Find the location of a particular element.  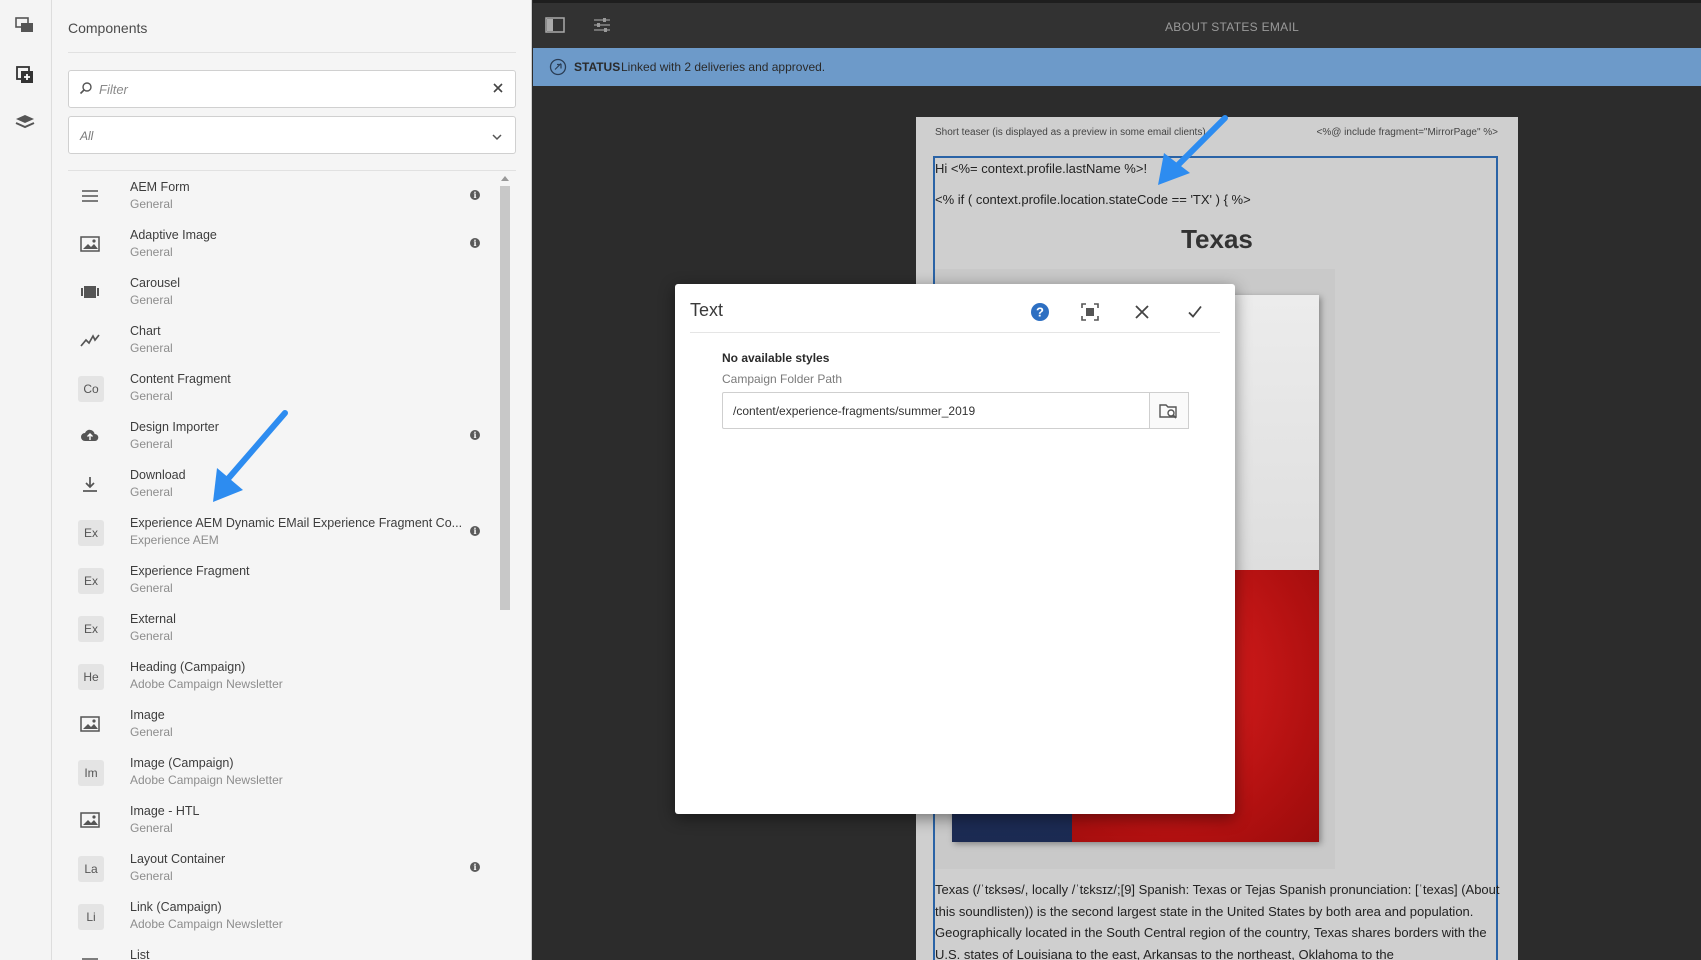

clear-icon is located at coordinates (498, 90).